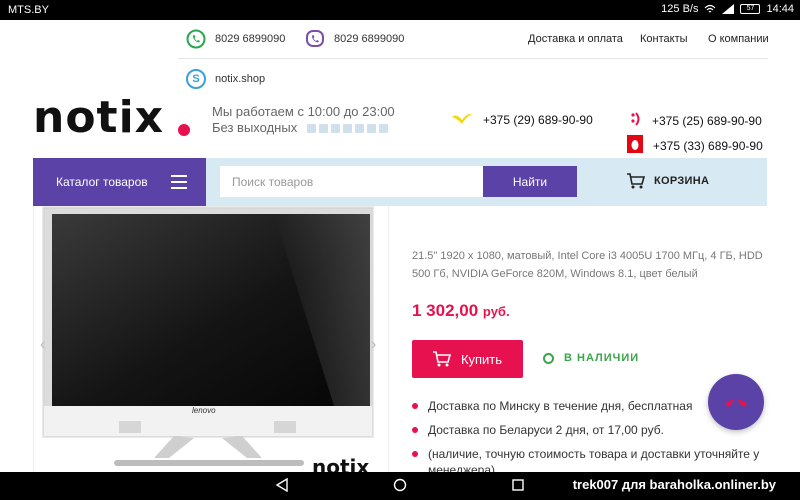 The width and height of the screenshot is (800, 500). I want to click on menu-icon, so click(179, 182).